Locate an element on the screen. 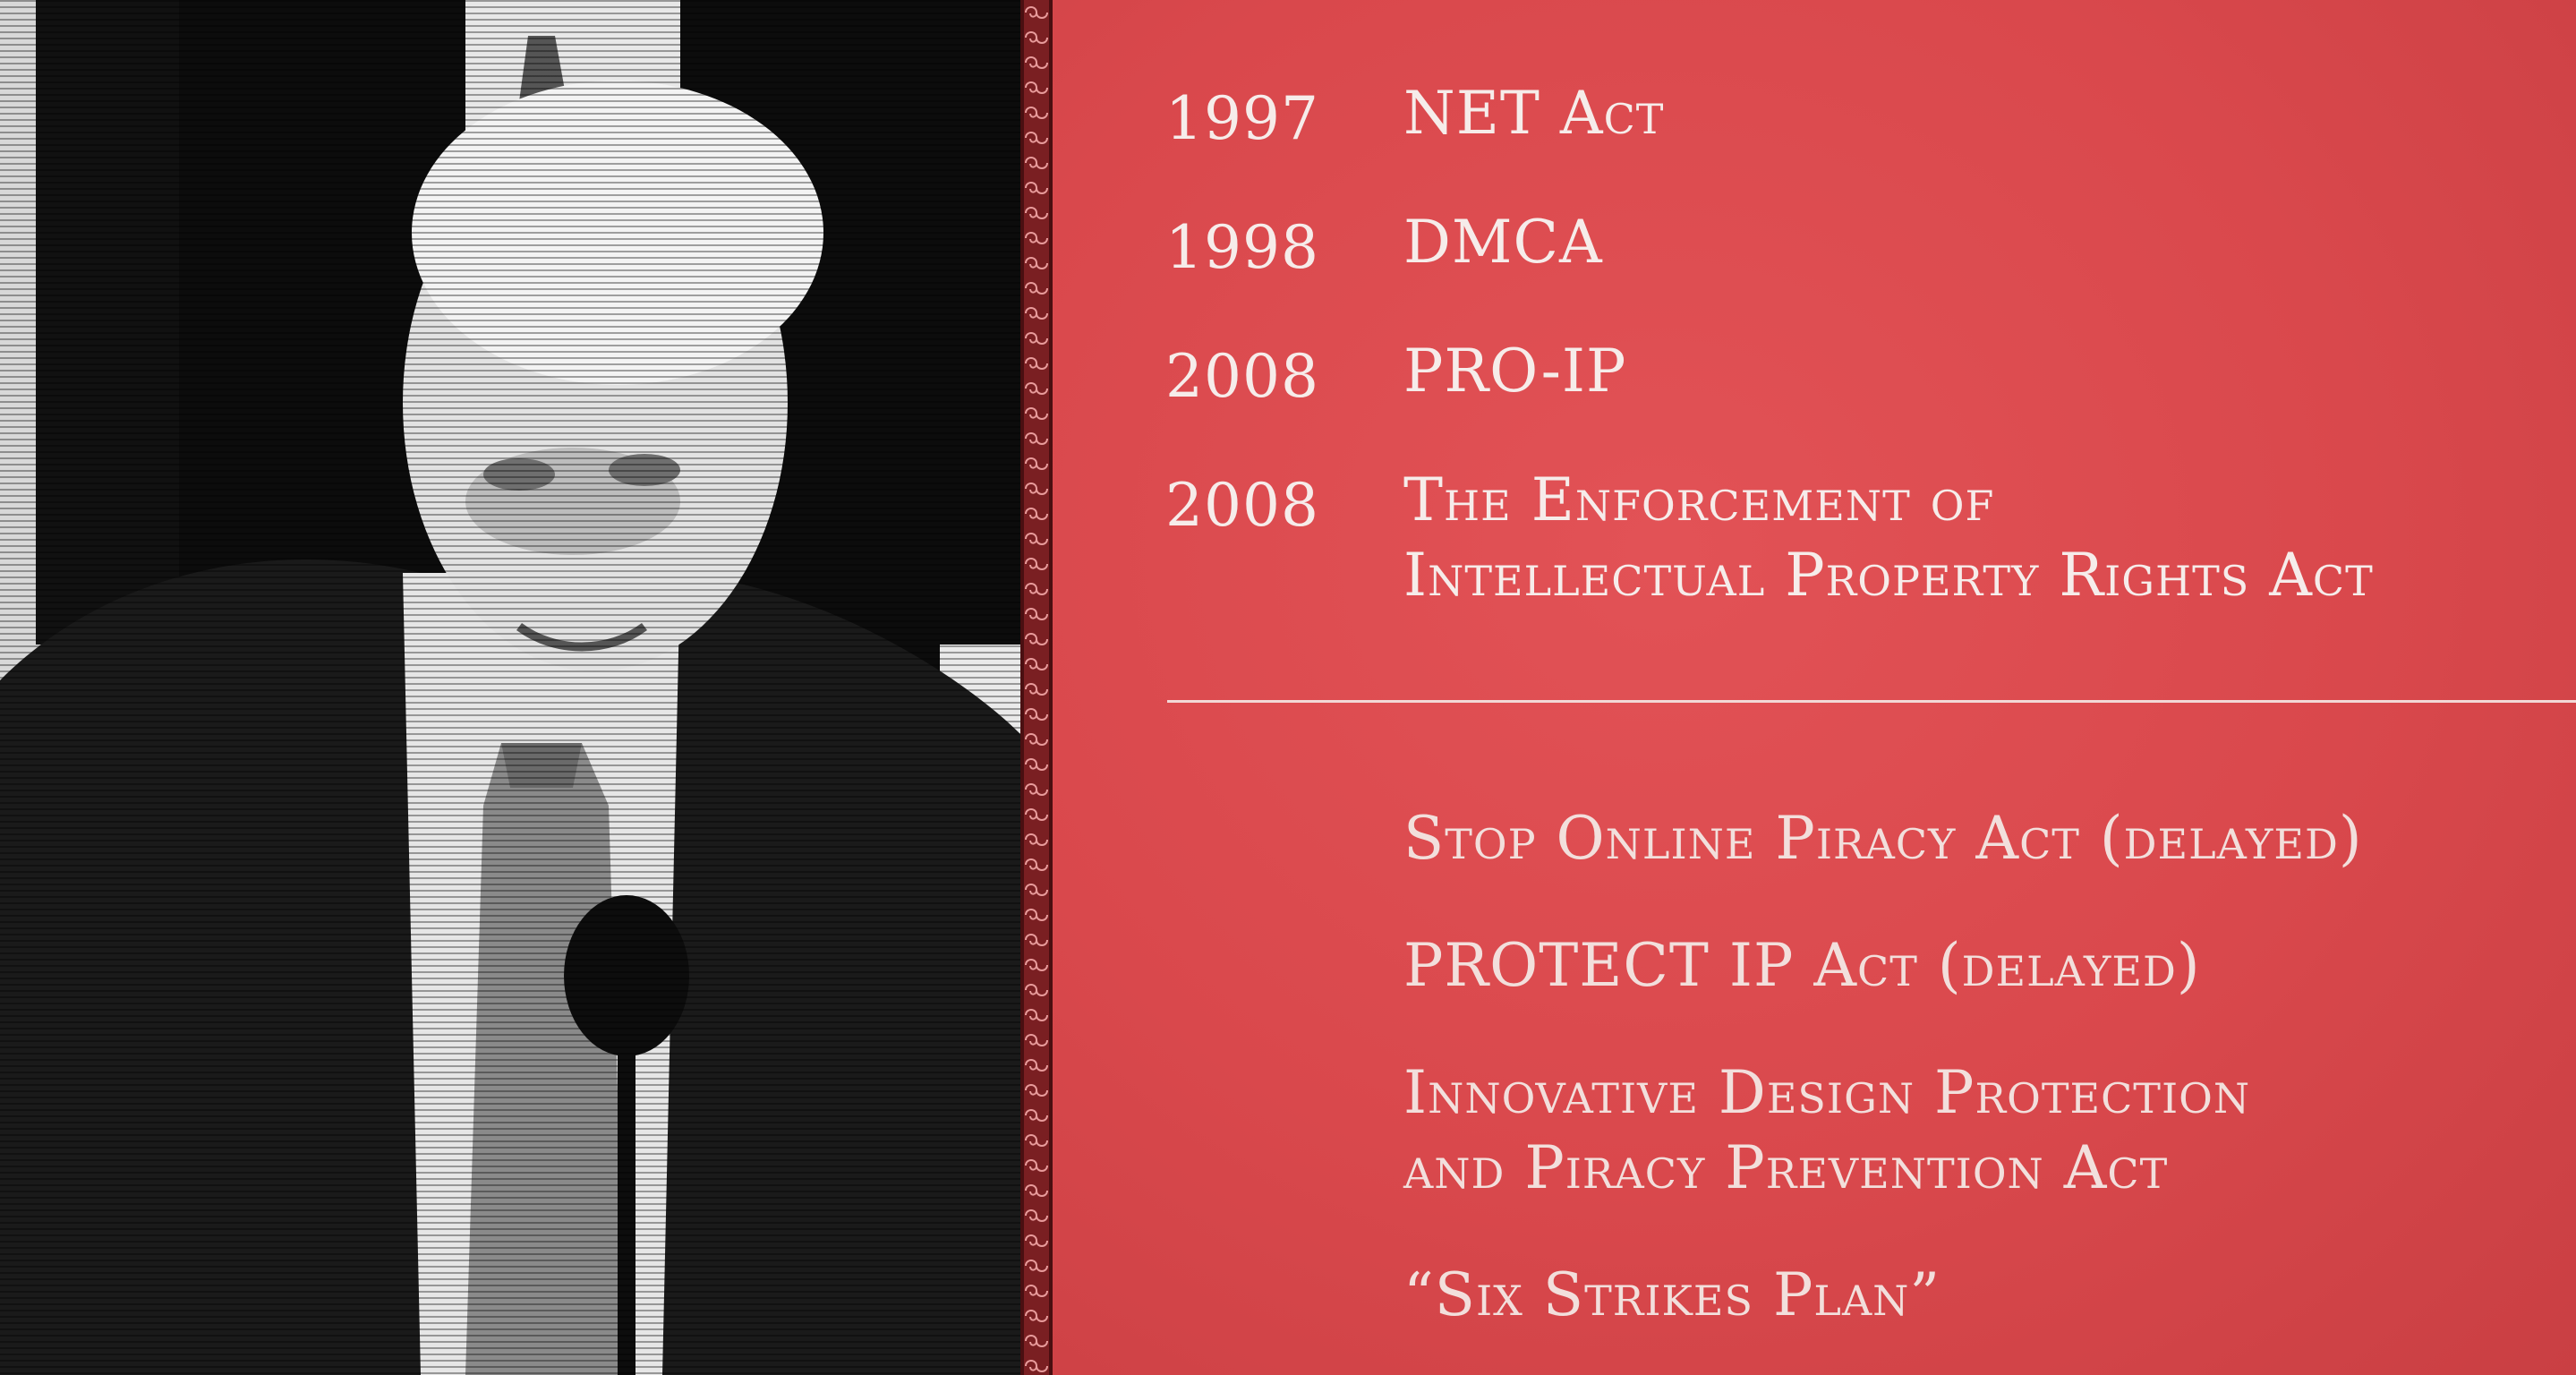  proposed-protect-ip: PROTECT IP Act (delayed) is located at coordinates (1802, 965).